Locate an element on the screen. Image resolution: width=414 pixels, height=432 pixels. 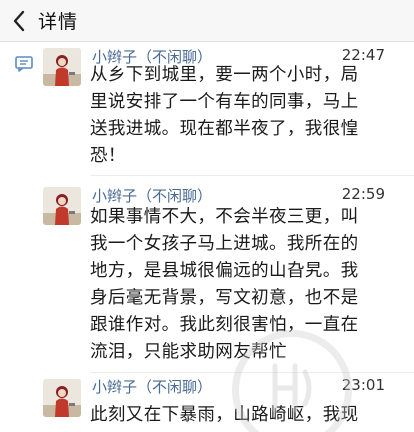
post-line: 从乡下到城里，要一两个小时，局 is located at coordinates (224, 75).